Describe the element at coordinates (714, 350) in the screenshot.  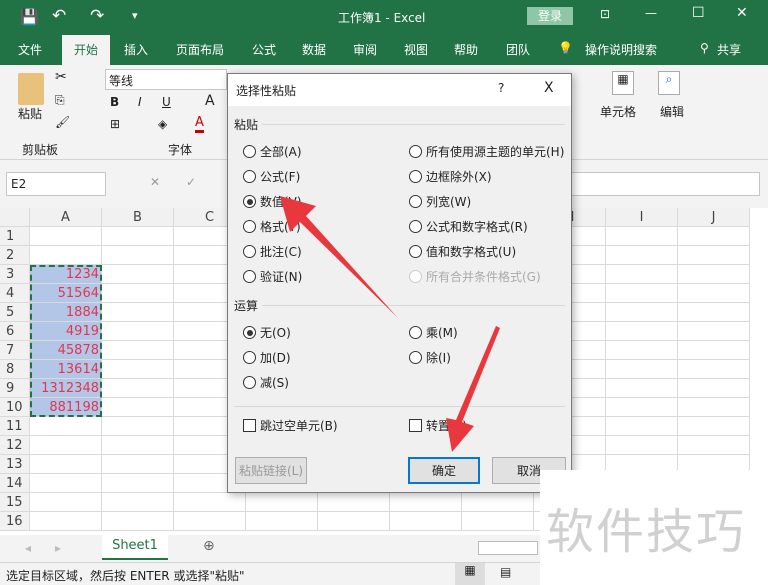
I see `cell-J7` at that location.